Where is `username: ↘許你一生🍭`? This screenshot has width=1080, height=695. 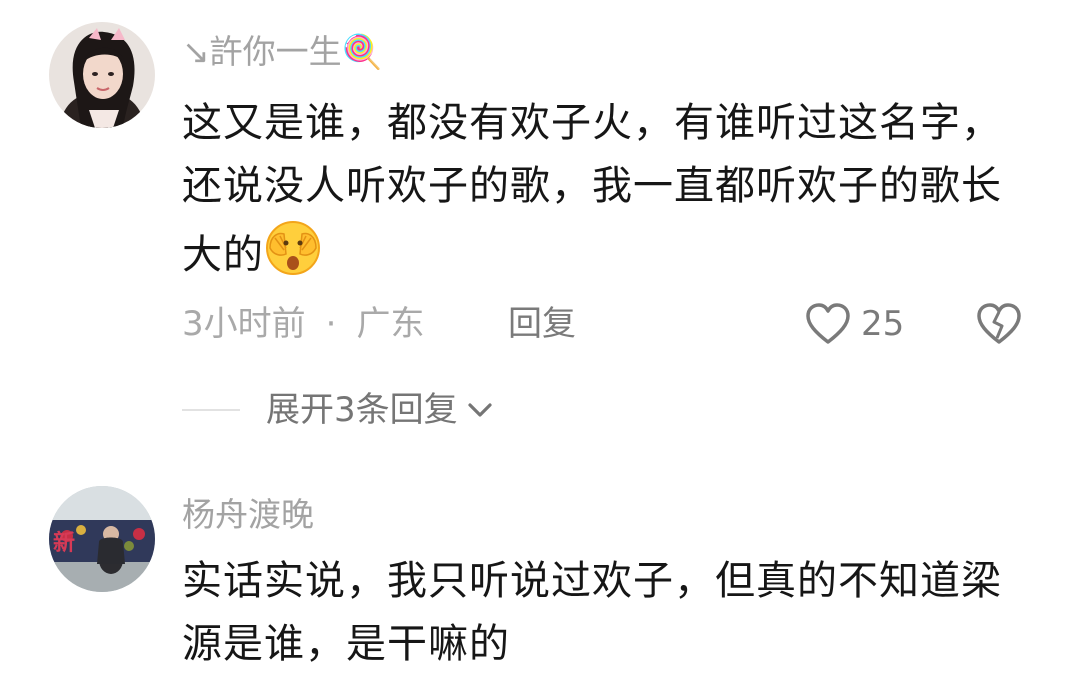 username: ↘許你一生🍭 is located at coordinates (282, 52).